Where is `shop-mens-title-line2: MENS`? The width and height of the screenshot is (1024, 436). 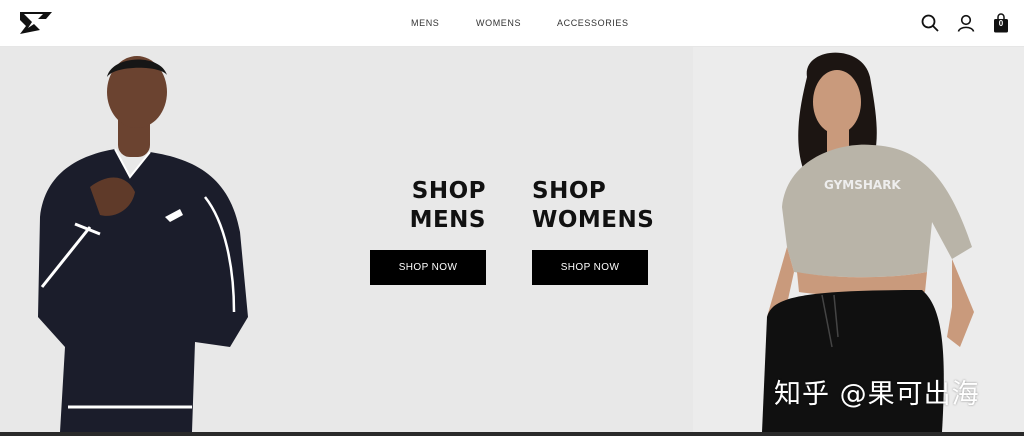
shop-mens-title-line2: MENS is located at coordinates (447, 220).